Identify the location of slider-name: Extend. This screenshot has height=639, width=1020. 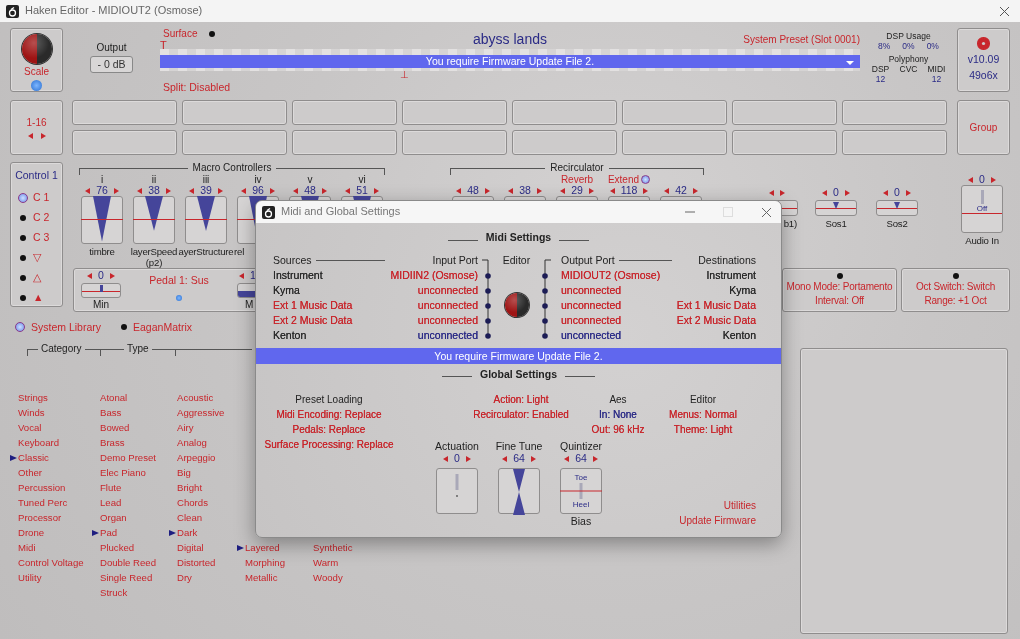
(623, 179).